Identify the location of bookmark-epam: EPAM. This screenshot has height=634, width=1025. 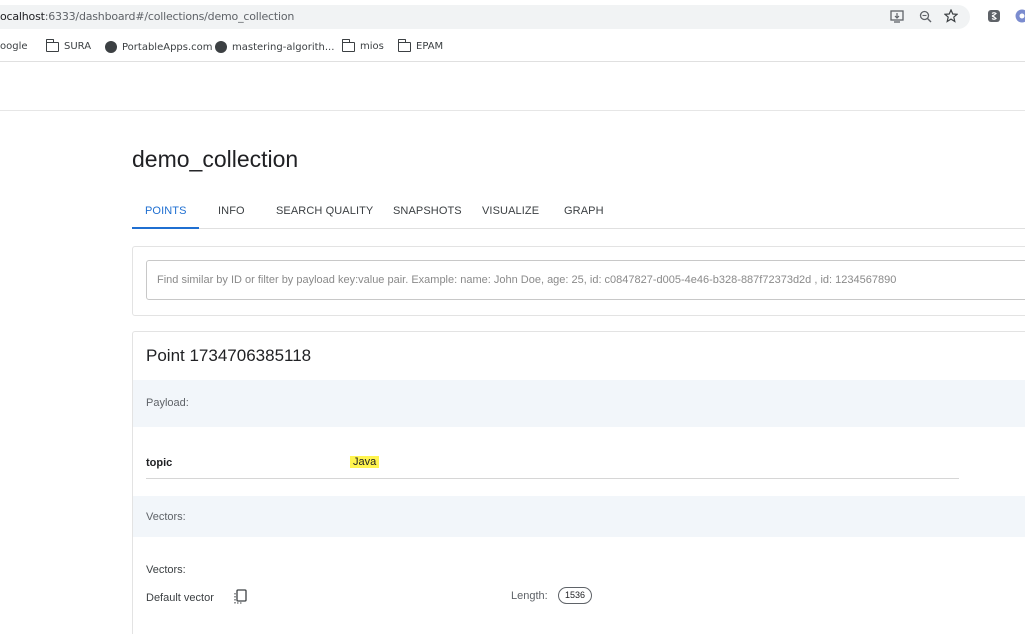
(420, 45).